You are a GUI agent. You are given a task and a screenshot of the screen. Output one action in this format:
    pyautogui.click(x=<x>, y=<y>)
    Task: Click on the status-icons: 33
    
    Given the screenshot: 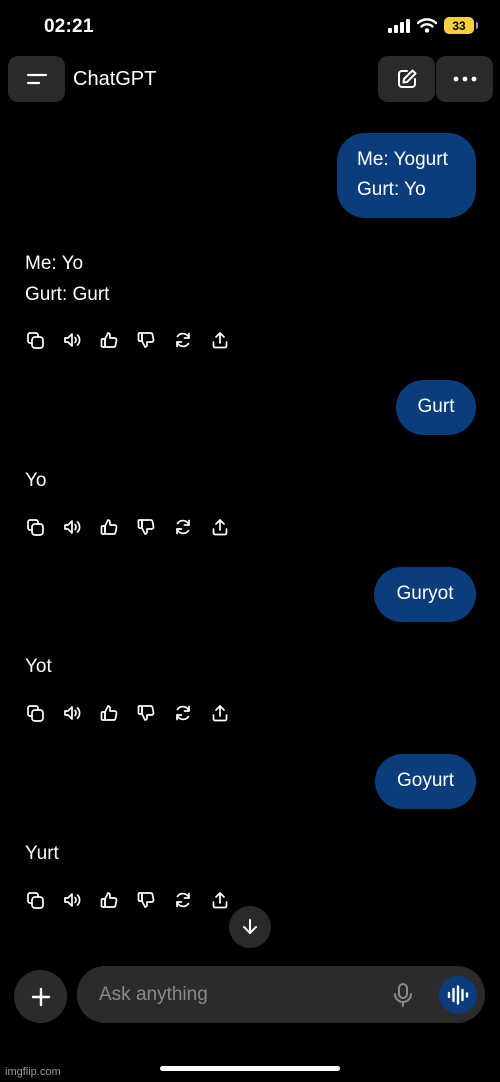 What is the action you would take?
    pyautogui.click(x=433, y=25)
    